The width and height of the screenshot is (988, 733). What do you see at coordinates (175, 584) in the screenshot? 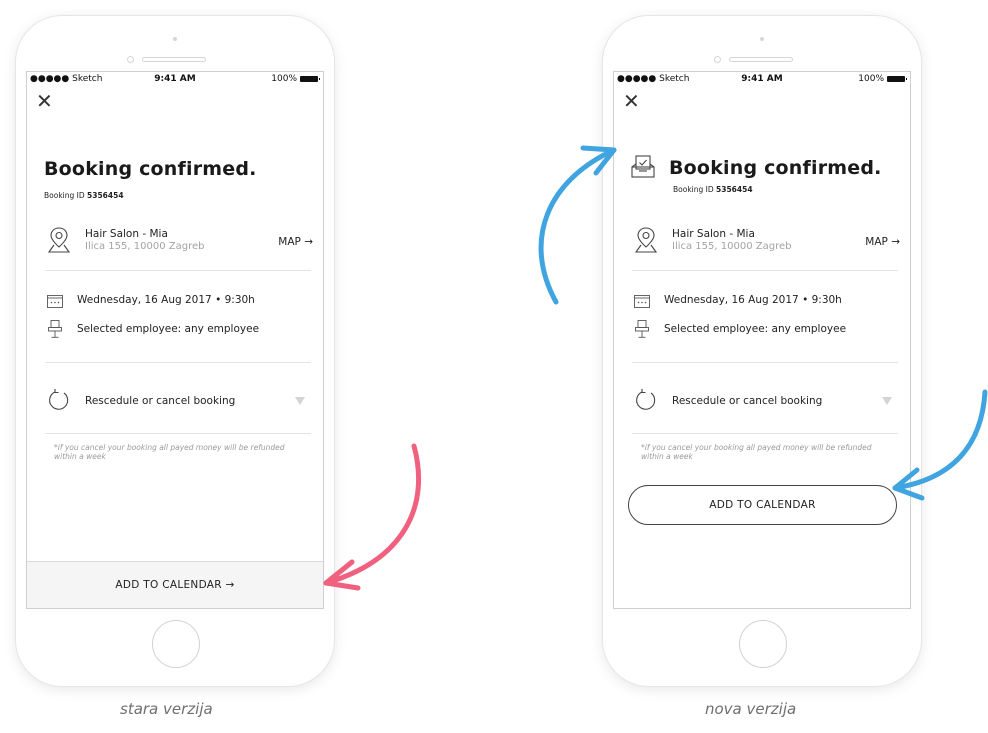
I see `add-to-calendar-button: ADD TO CALENDAR →` at bounding box center [175, 584].